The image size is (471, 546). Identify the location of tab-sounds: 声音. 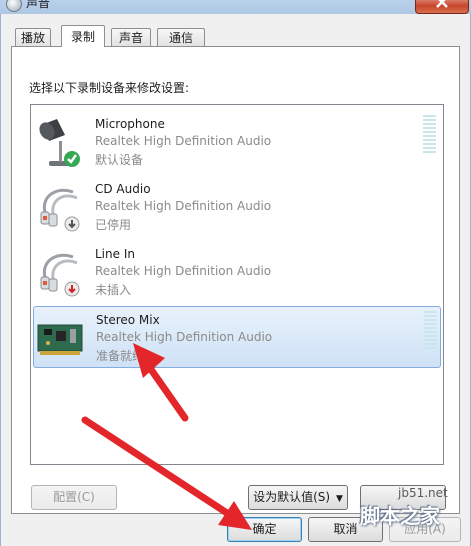
(131, 37).